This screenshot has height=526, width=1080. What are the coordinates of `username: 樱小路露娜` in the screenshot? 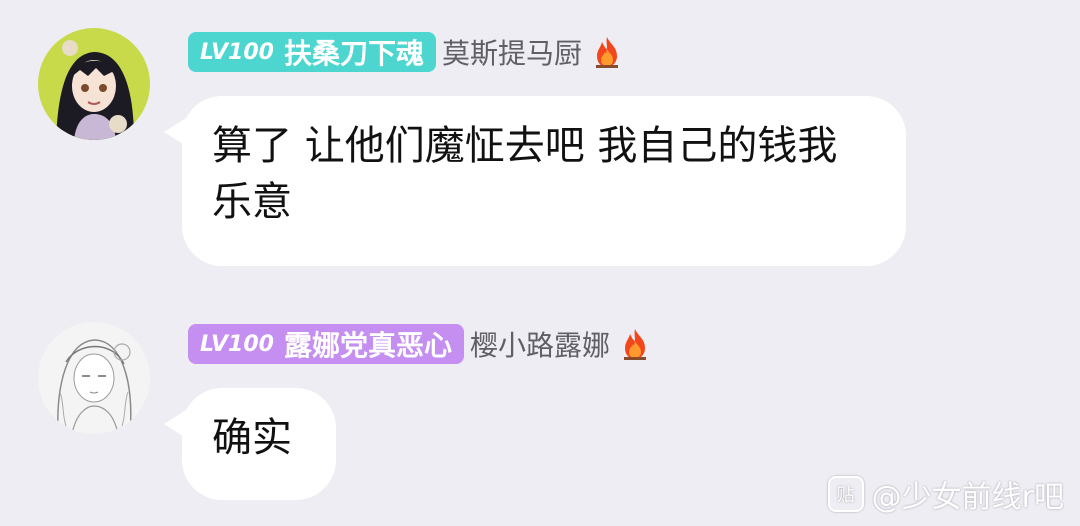 It's located at (540, 344).